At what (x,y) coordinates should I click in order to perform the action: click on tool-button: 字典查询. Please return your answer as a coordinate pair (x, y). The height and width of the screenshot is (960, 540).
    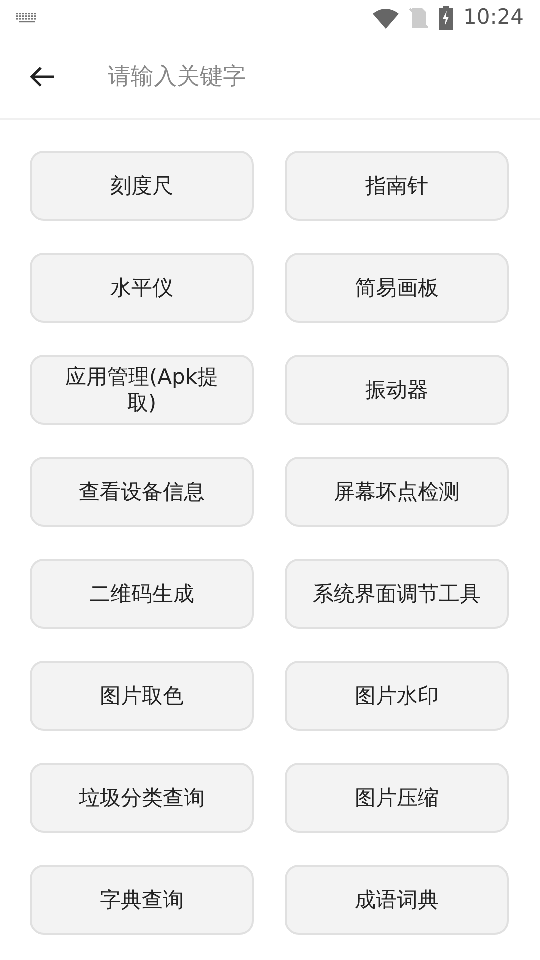
    Looking at the image, I should click on (142, 900).